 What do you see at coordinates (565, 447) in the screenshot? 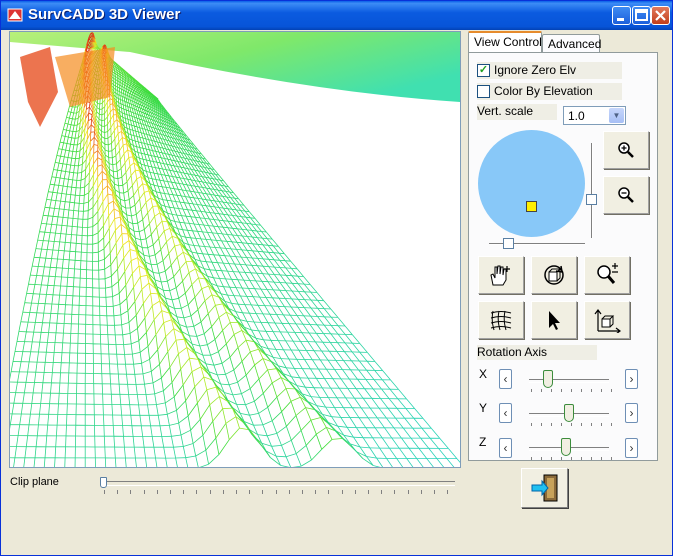
I see `z-rotation-thumb` at bounding box center [565, 447].